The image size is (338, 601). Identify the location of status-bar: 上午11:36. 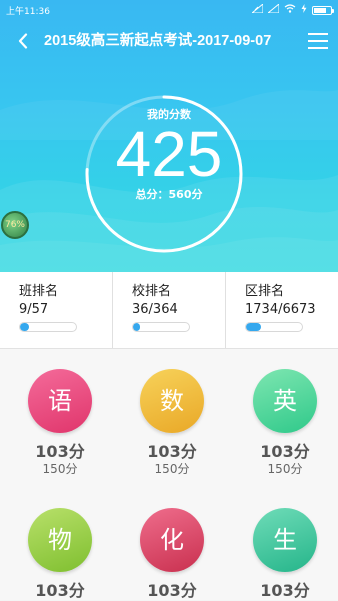
(169, 10).